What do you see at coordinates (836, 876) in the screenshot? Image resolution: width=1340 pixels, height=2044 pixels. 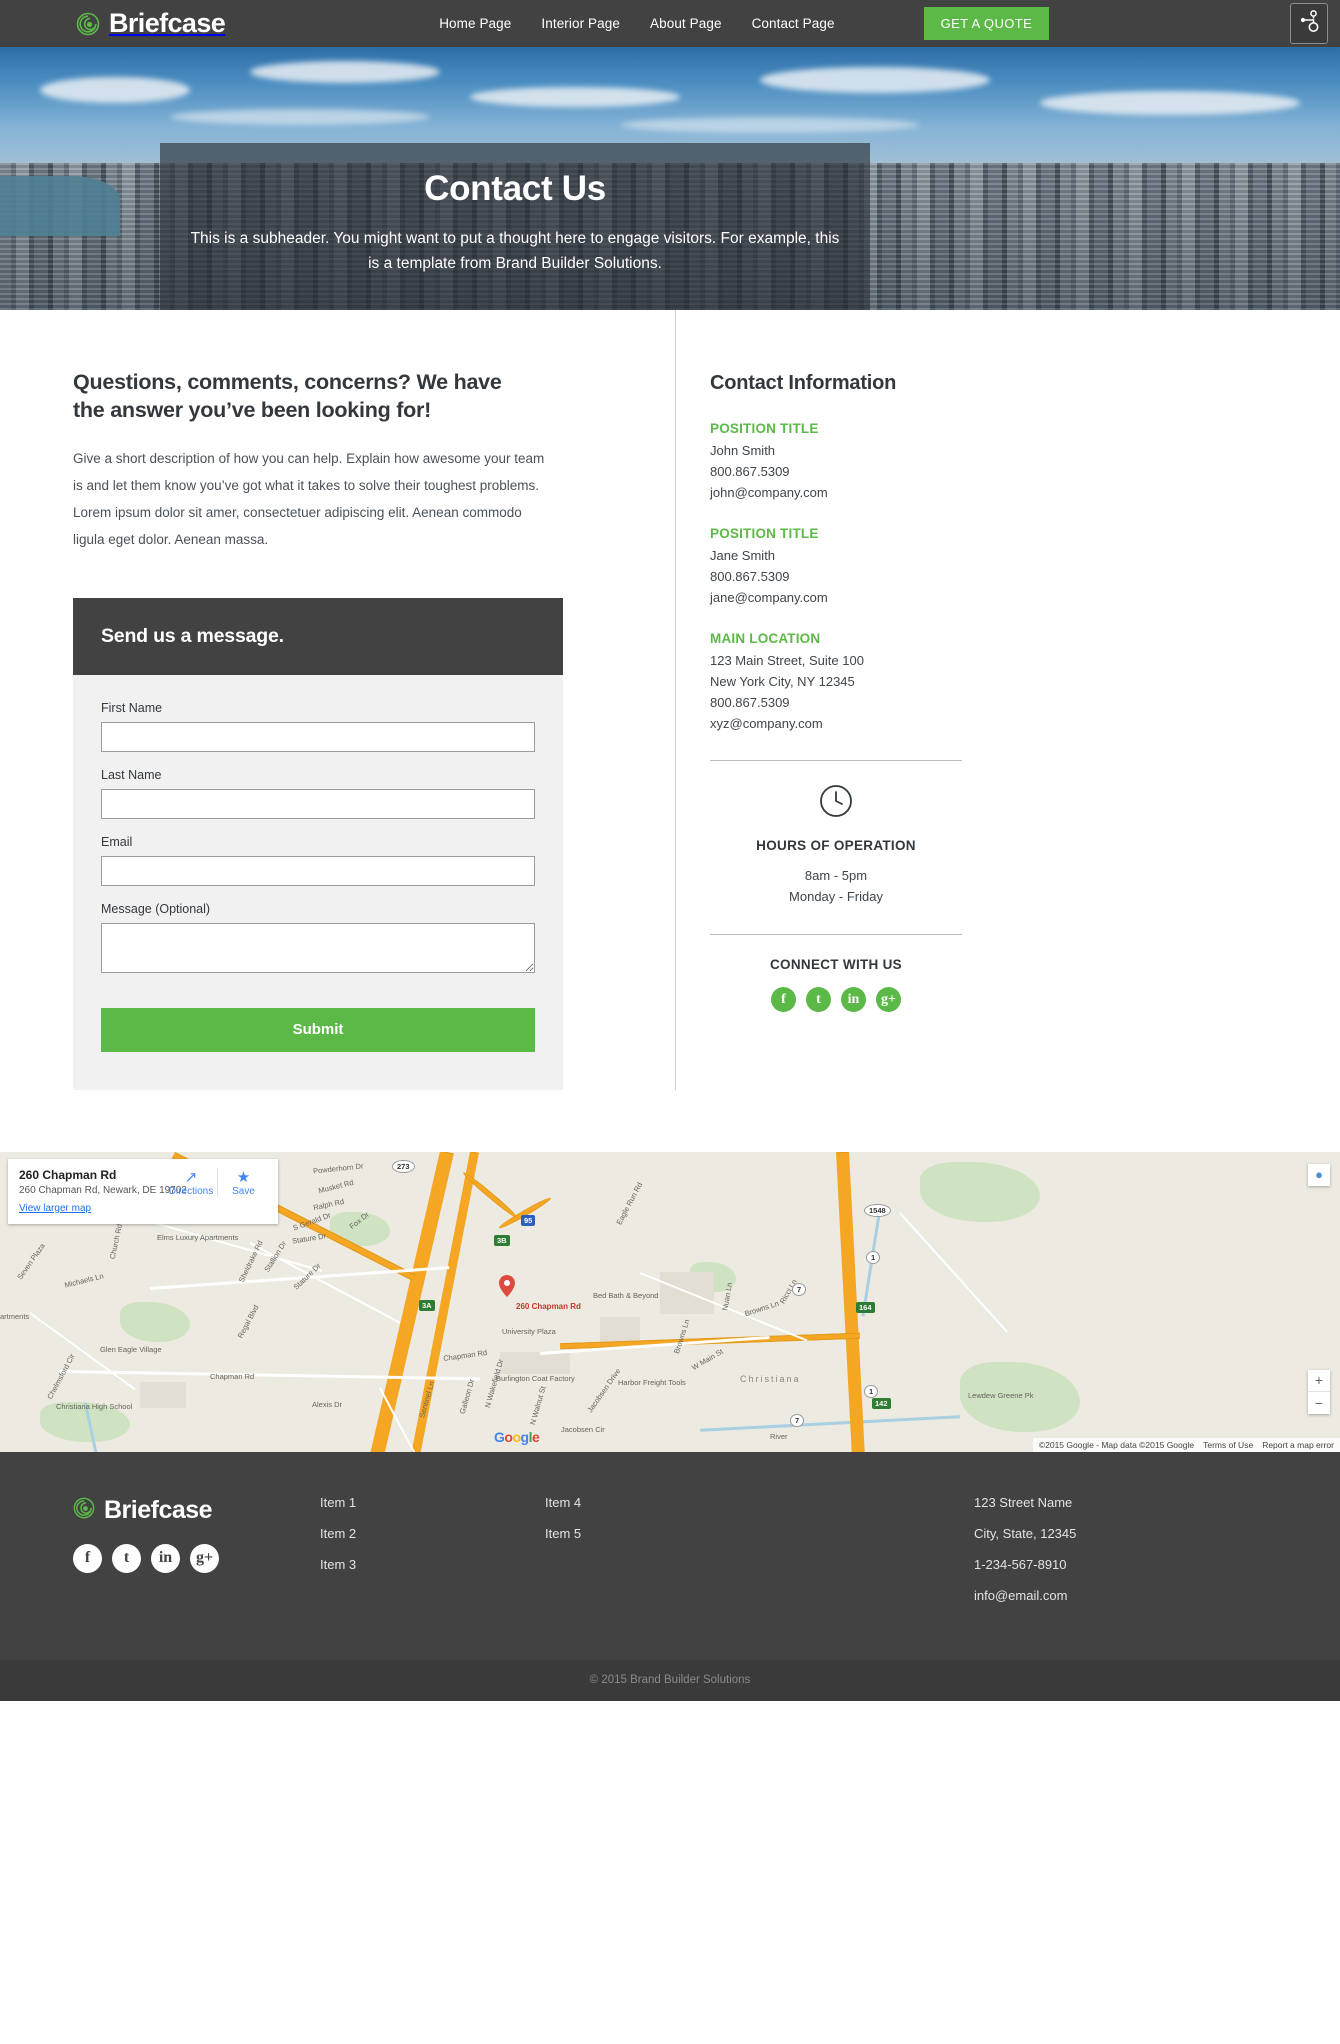 I see `hours-line-1: 8am - 5pm` at bounding box center [836, 876].